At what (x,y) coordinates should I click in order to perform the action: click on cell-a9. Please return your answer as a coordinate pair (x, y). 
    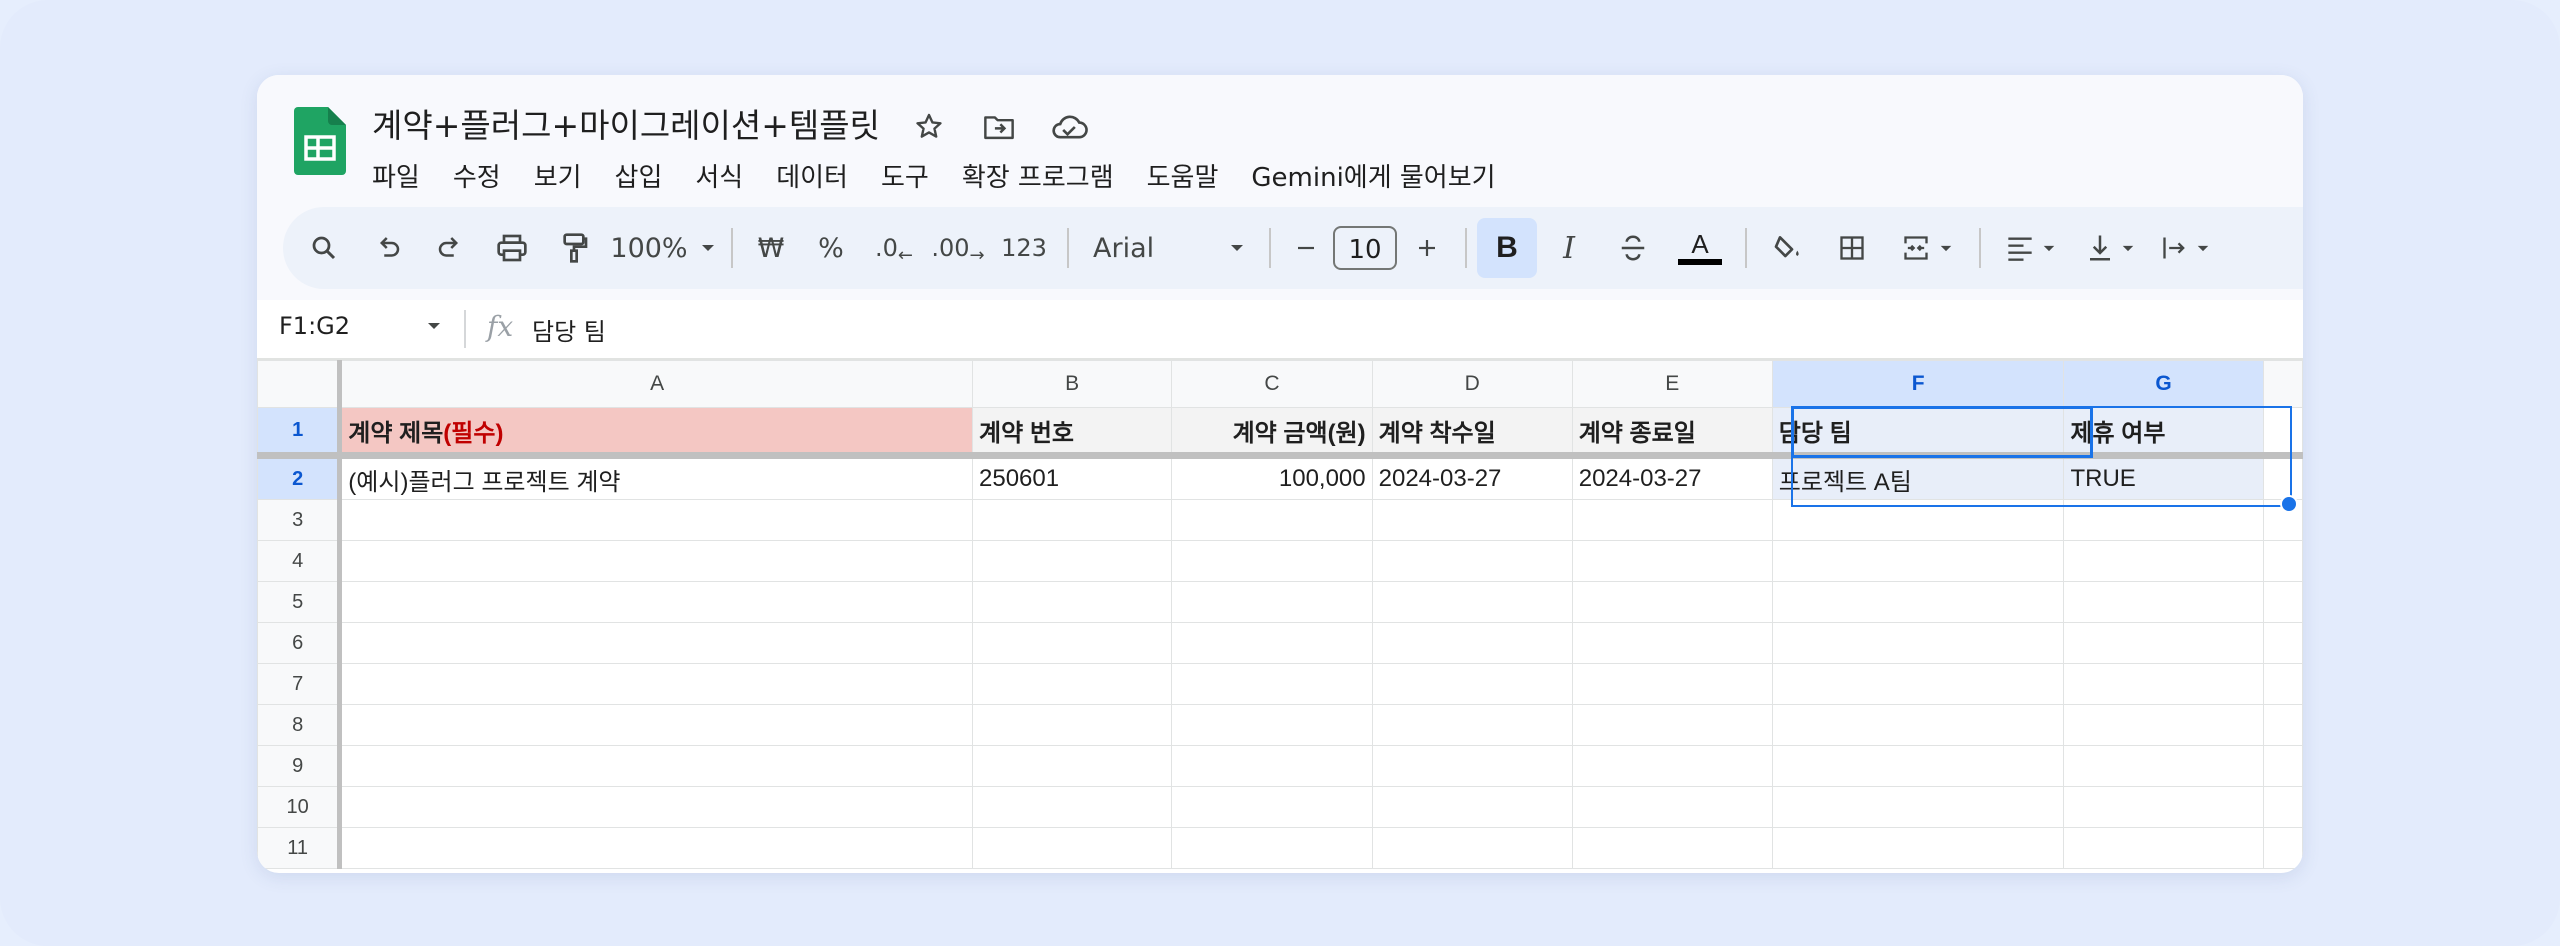
    Looking at the image, I should click on (656, 766).